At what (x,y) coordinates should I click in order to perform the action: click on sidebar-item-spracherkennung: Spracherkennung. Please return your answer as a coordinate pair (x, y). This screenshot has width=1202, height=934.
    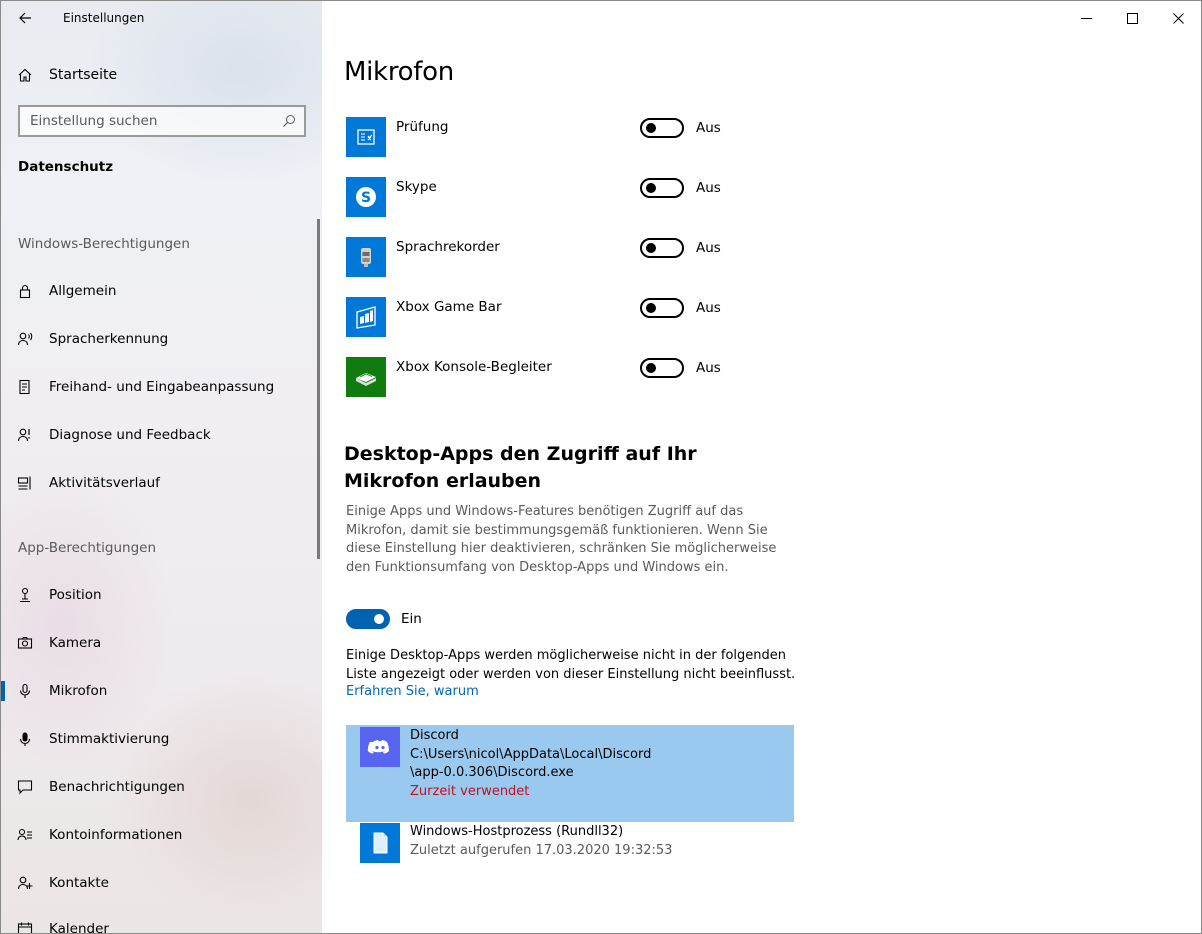
    Looking at the image, I should click on (161, 339).